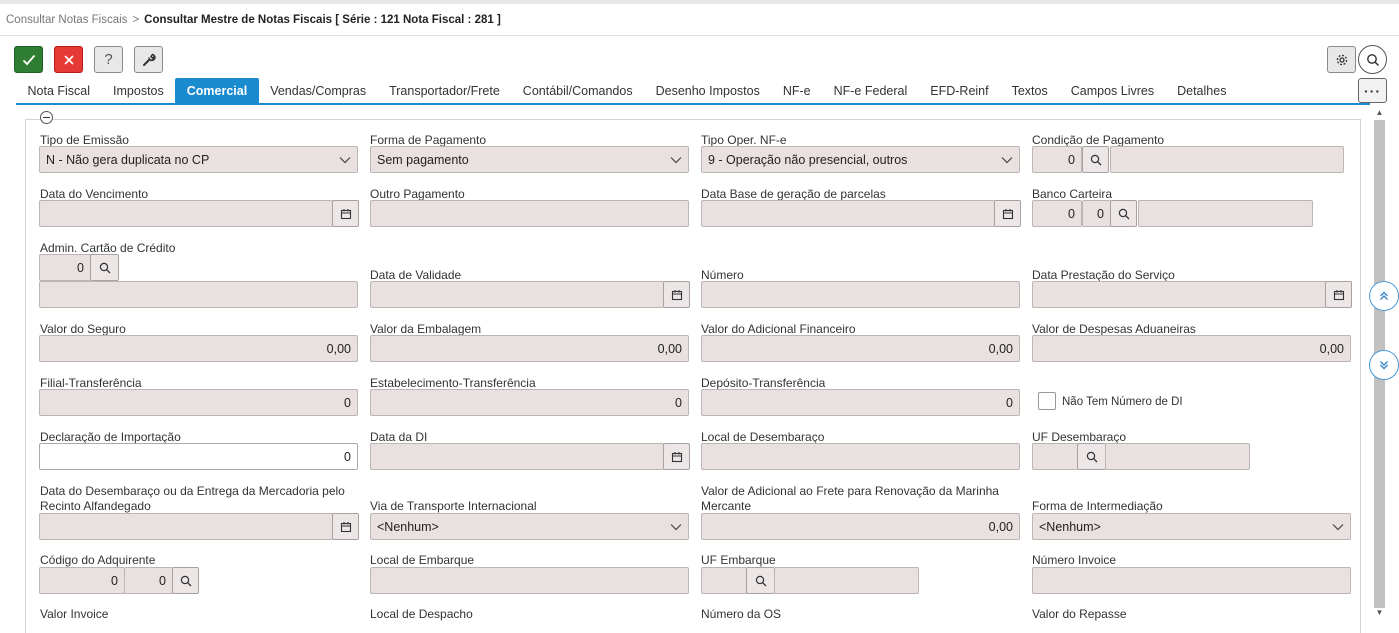 This screenshot has height=633, width=1399. I want to click on condicao-pagamento-code-input: 0, so click(1057, 159).